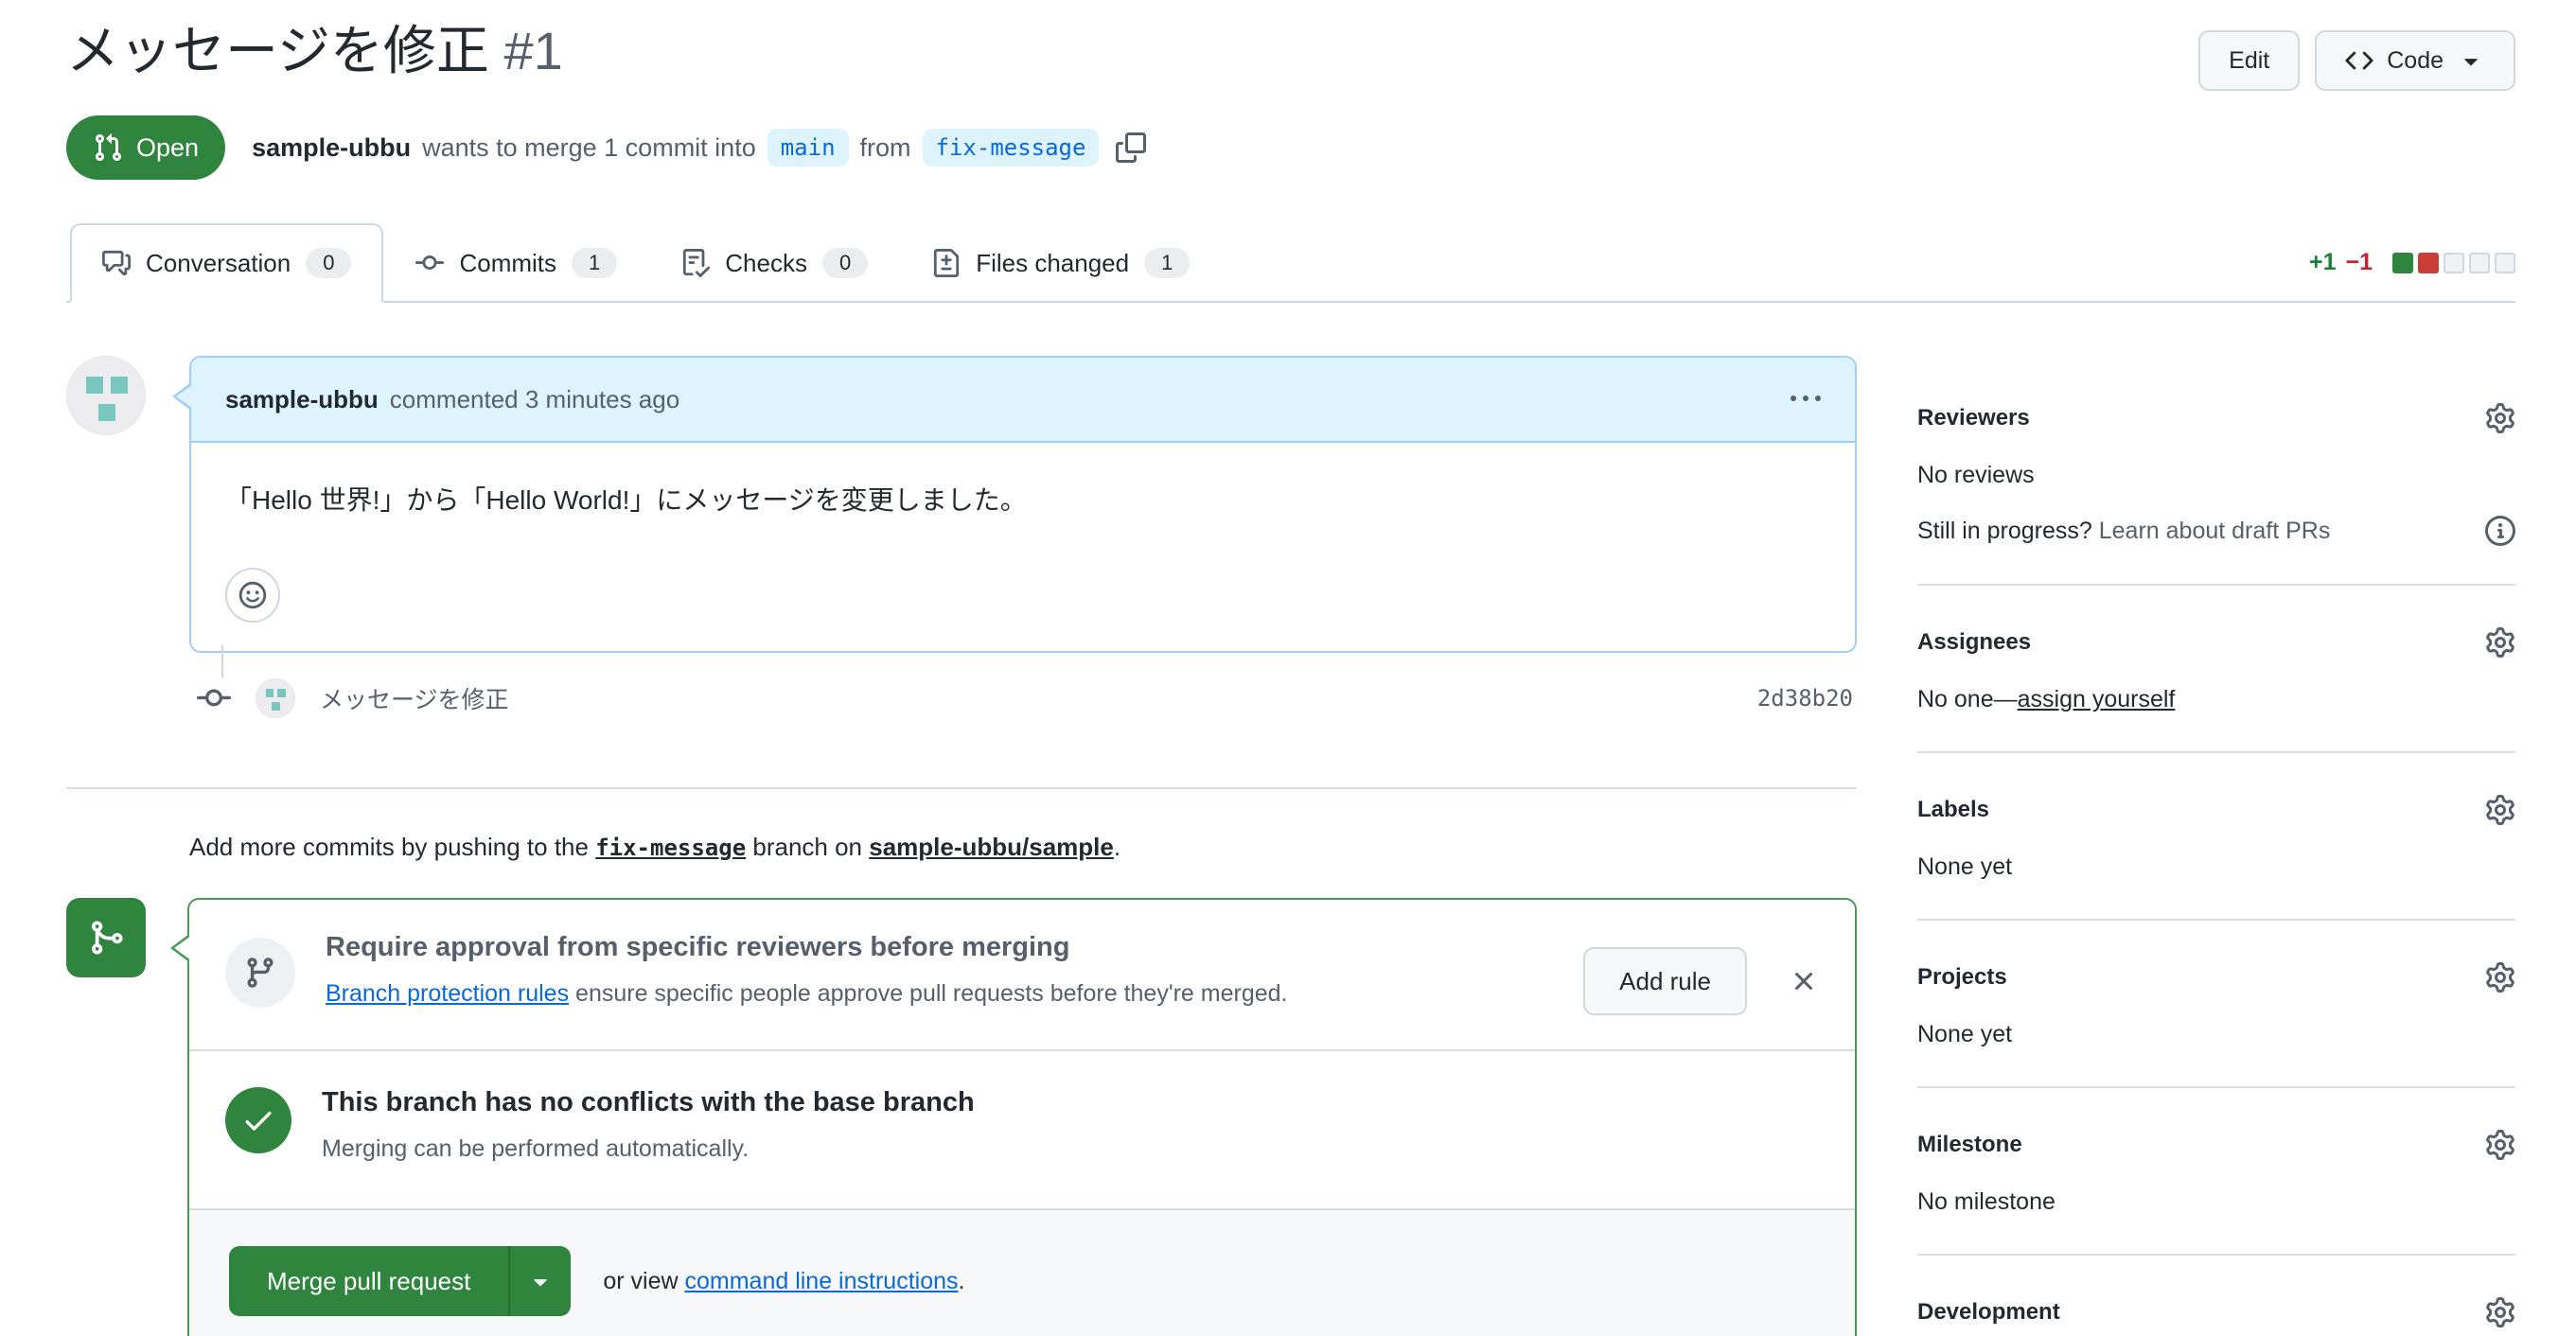 Image resolution: width=2576 pixels, height=1336 pixels. Describe the element at coordinates (2216, 810) in the screenshot. I see `labels-header: Labels` at that location.